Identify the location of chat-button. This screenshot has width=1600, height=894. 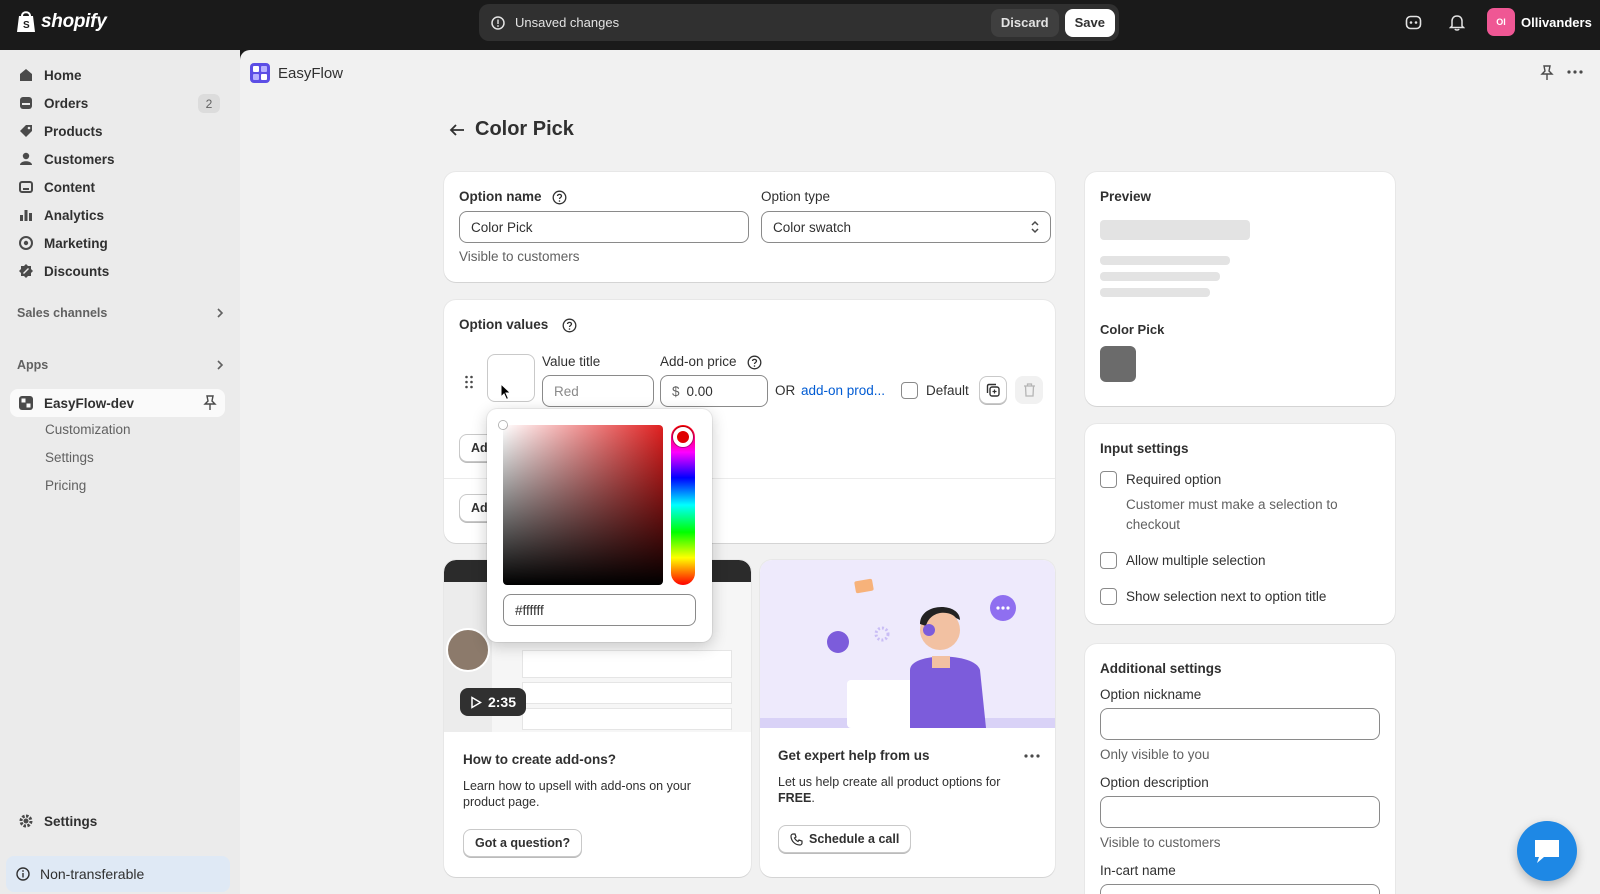
(1547, 851).